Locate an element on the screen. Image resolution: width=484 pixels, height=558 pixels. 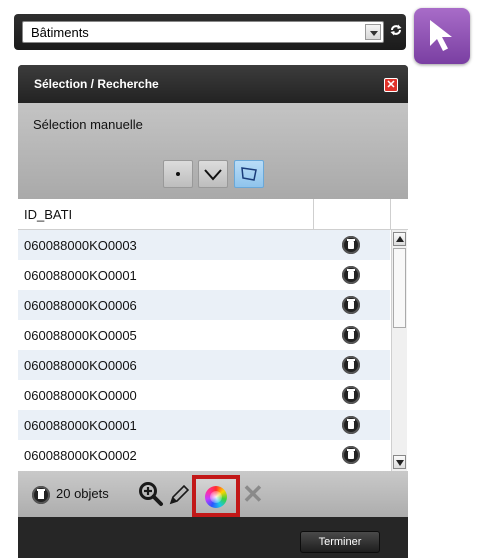
table-scrollbar is located at coordinates (399, 350).